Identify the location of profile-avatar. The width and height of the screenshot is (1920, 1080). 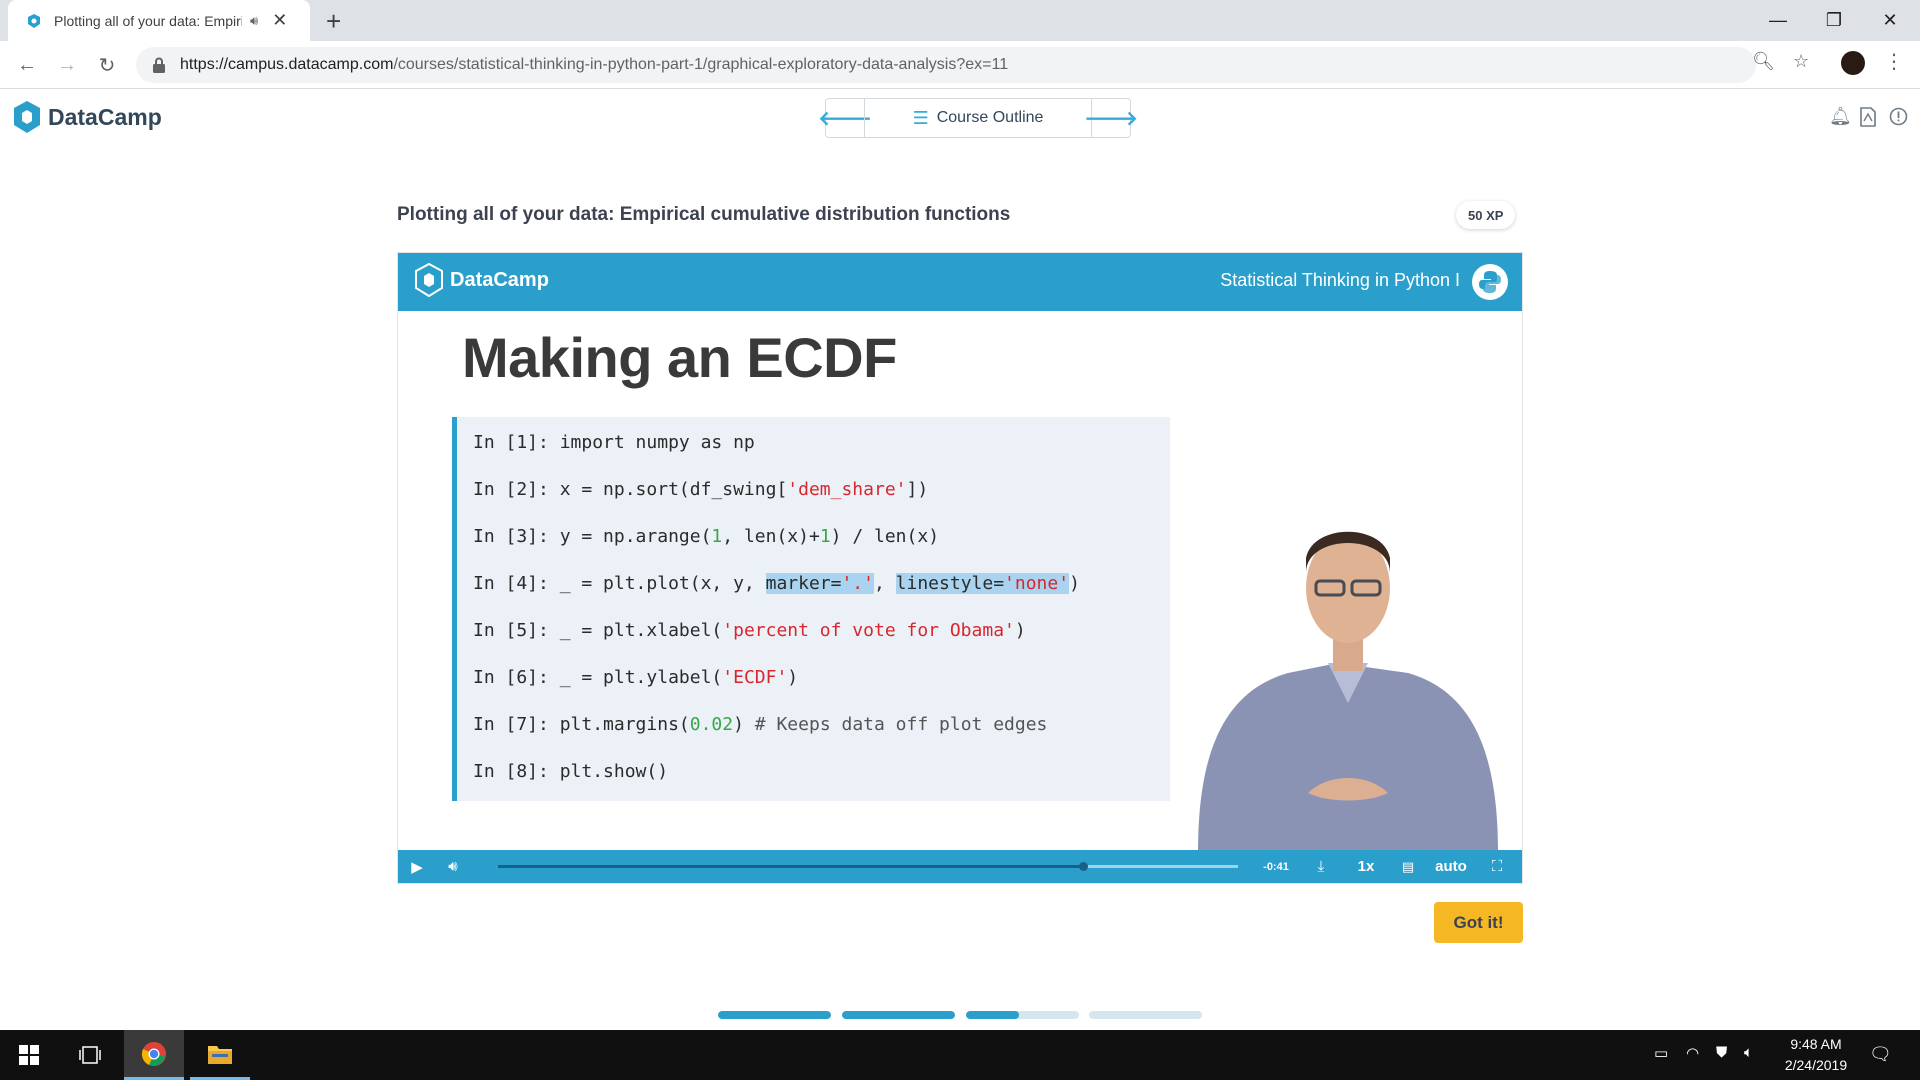
(1853, 63).